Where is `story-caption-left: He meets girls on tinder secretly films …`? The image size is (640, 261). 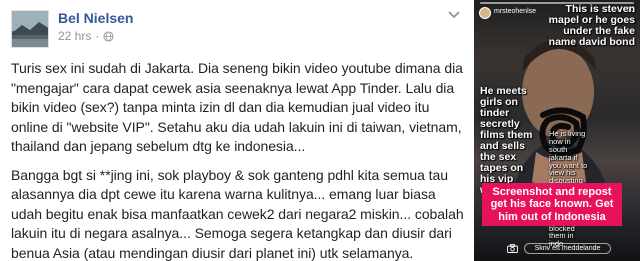 story-caption-left: He meets girls on tinder secretly films … is located at coordinates (506, 140).